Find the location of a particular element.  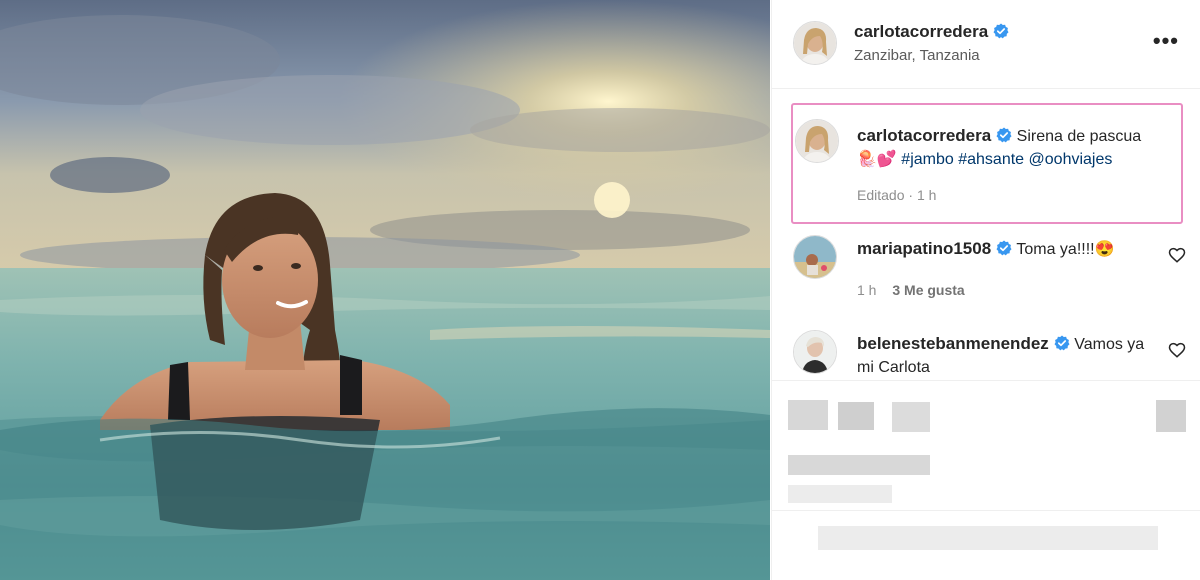

comment-body: belenestebanmenendez Vamos ya mi Carlota is located at coordinates (1007, 355).